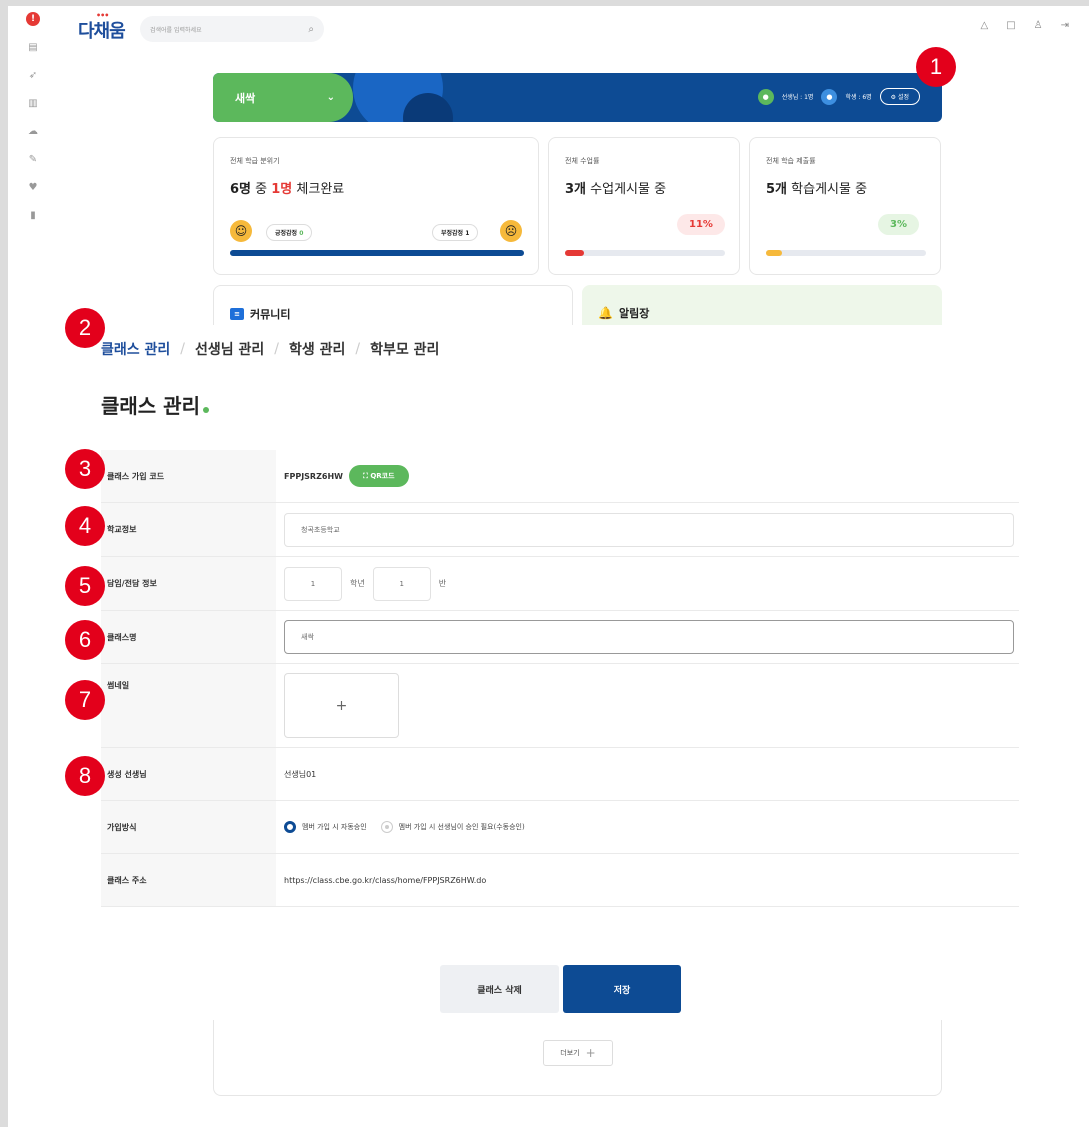  I want to click on lesson-pct: 11%, so click(701, 224).